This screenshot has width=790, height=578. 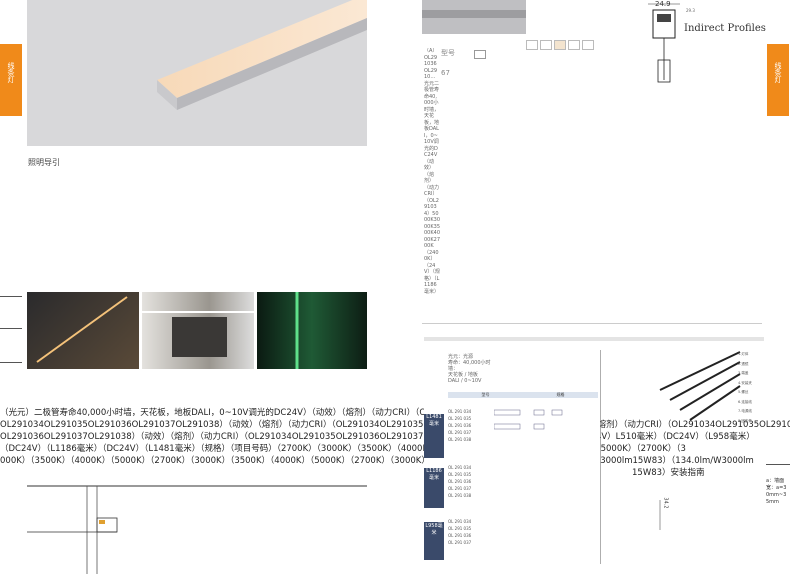 I want to click on callout-label: 2.透镜, so click(x=743, y=363).